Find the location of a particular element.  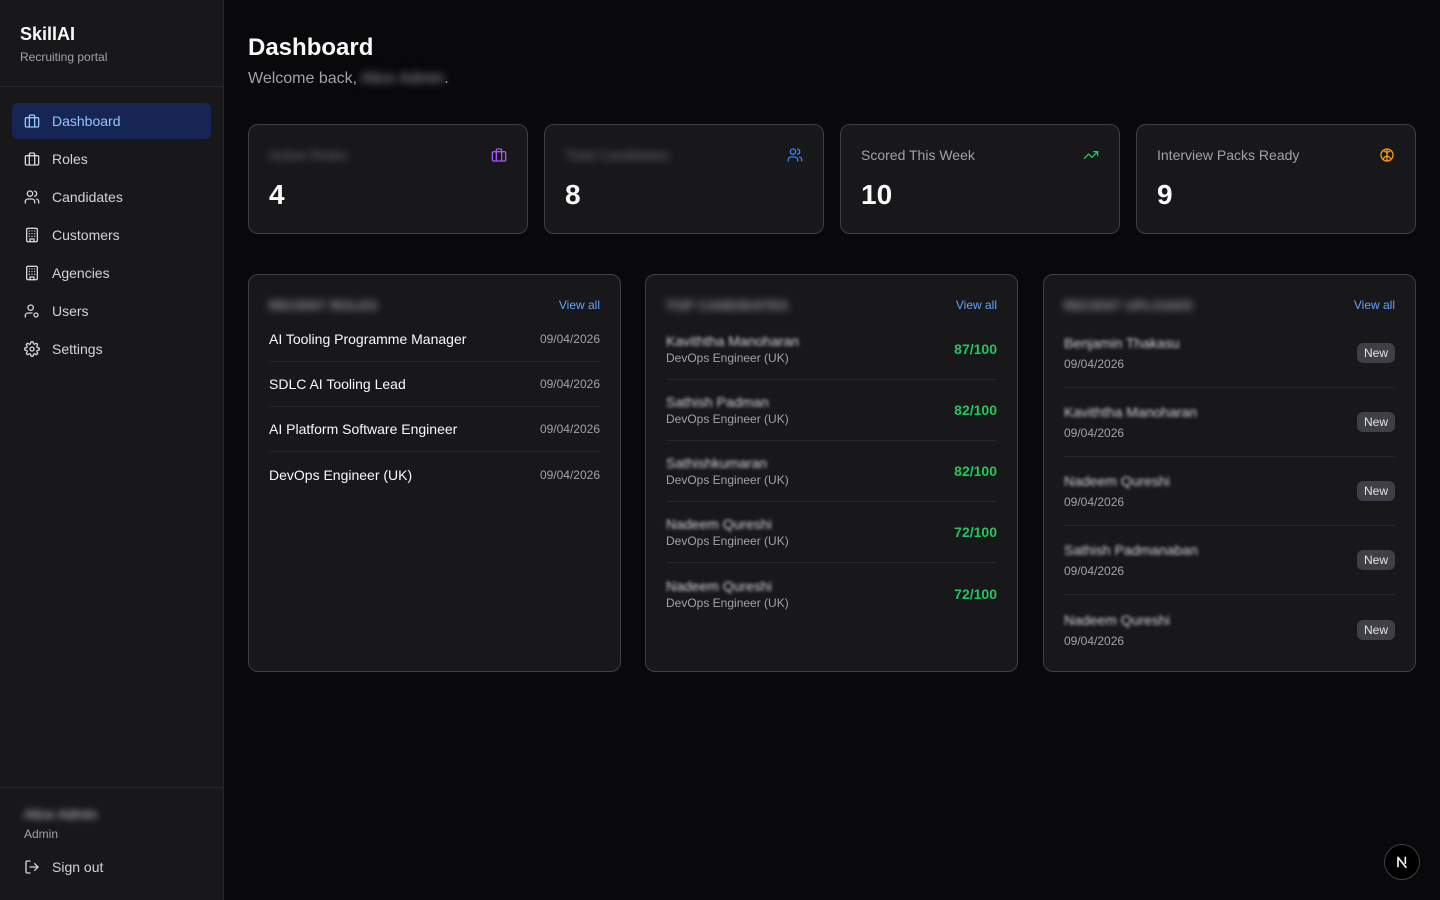

upload-name: Sathish Padmanaban is located at coordinates (1131, 550).